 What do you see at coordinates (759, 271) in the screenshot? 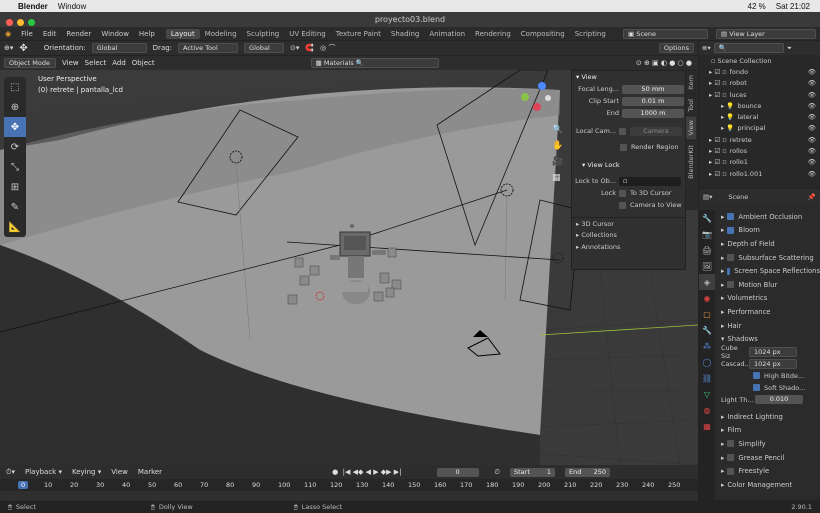
I see `panel-screen-space-reflections: ▸ Screen Space Reflections` at bounding box center [759, 271].